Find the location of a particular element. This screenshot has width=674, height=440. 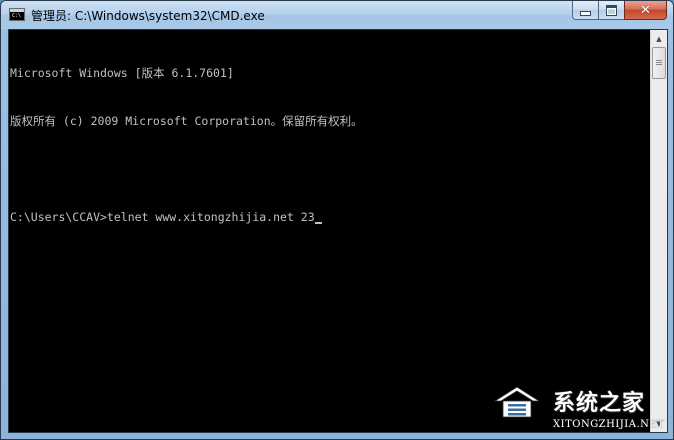

close-button: ✕ is located at coordinates (645, 10).